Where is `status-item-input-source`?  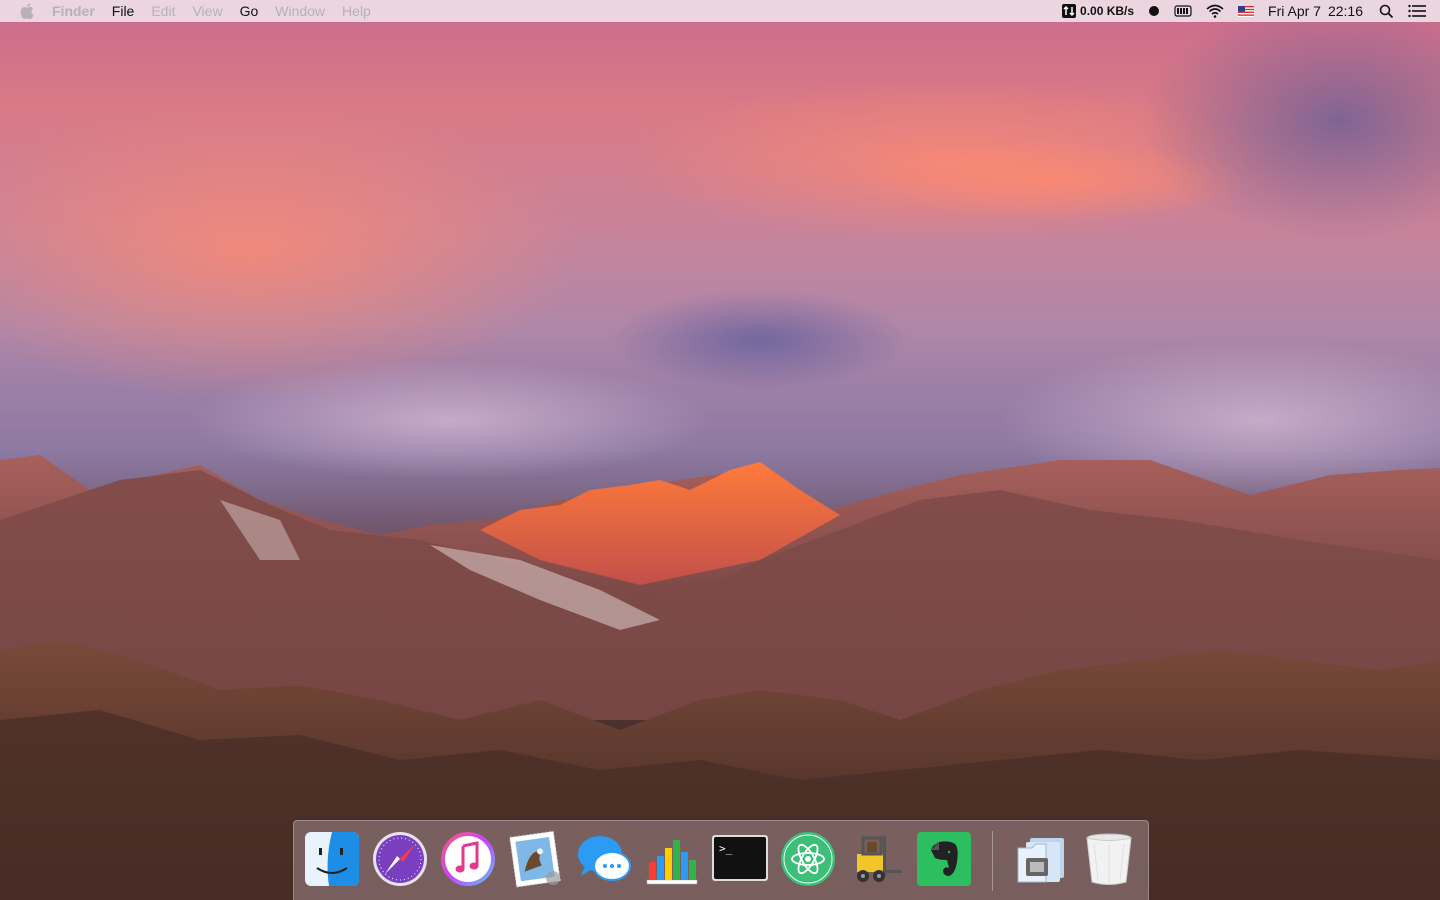
status-item-input-source is located at coordinates (1246, 11).